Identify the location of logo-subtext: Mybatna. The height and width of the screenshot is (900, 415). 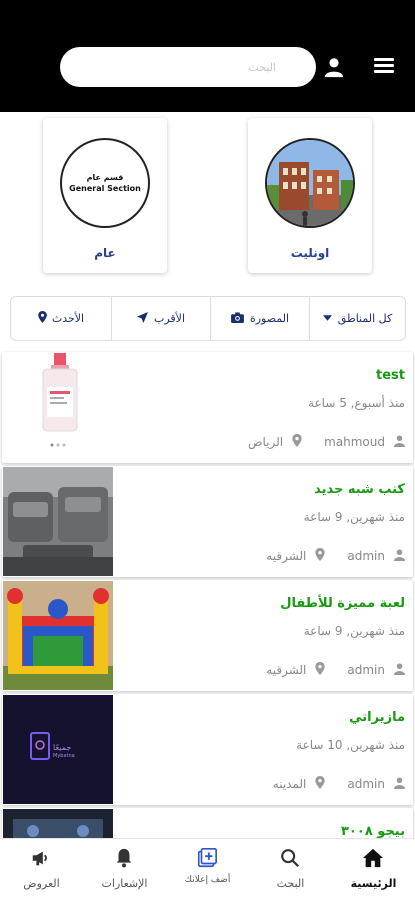
(64, 756).